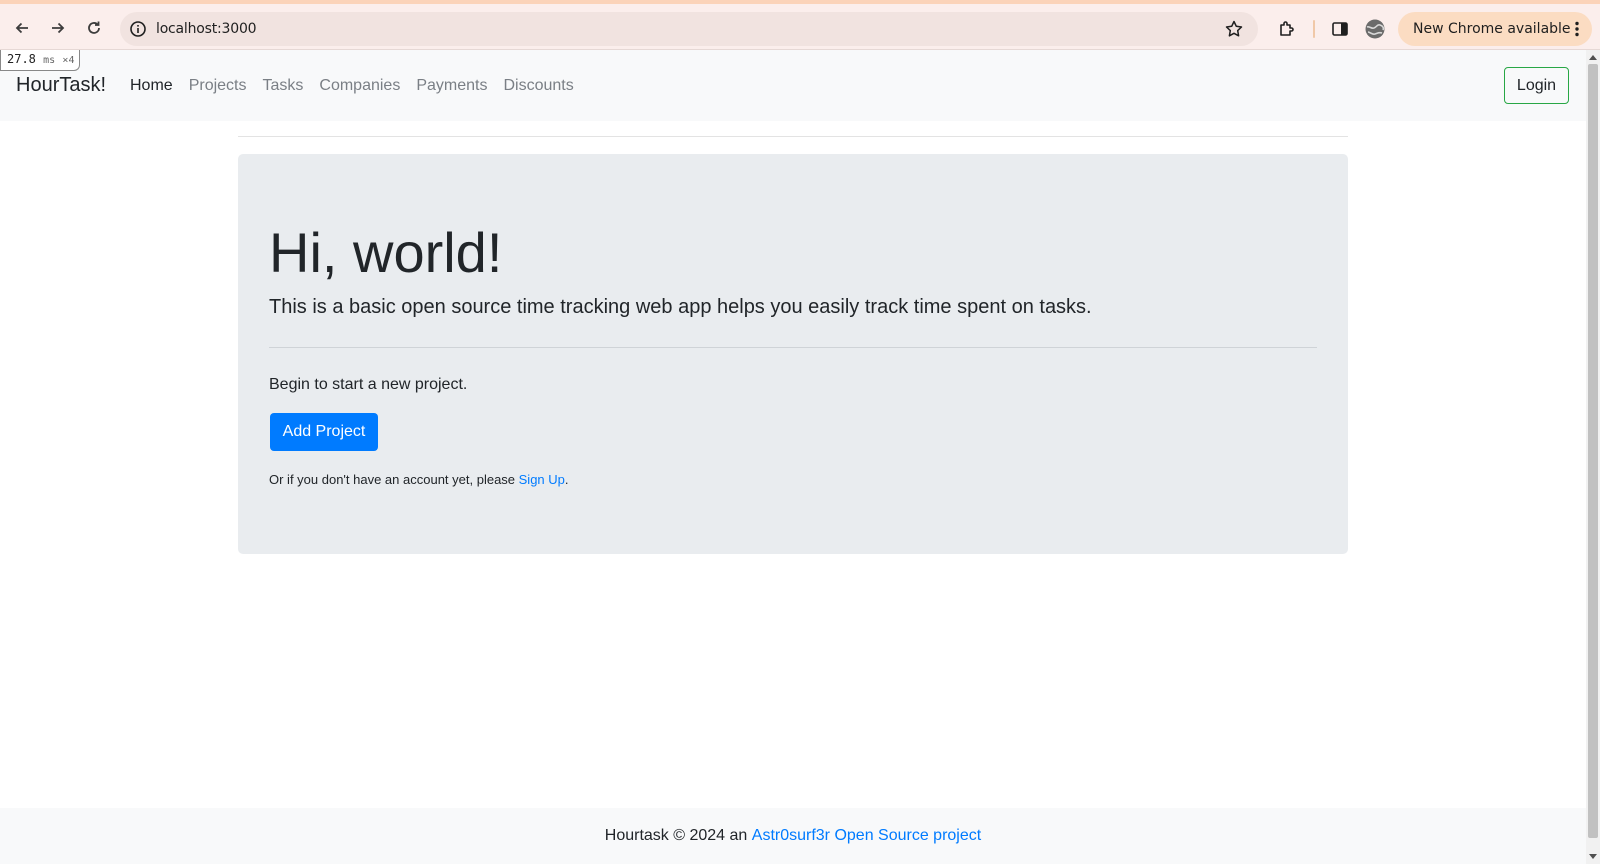 This screenshot has height=864, width=1600. I want to click on footer-link: Astr0surf3r Open Source project, so click(866, 836).